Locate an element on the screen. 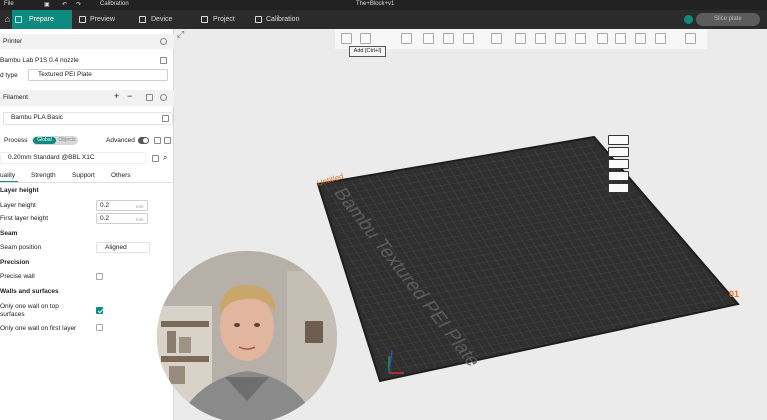 This screenshot has height=420, width=767. plate-side-toolbar is located at coordinates (619, 164).